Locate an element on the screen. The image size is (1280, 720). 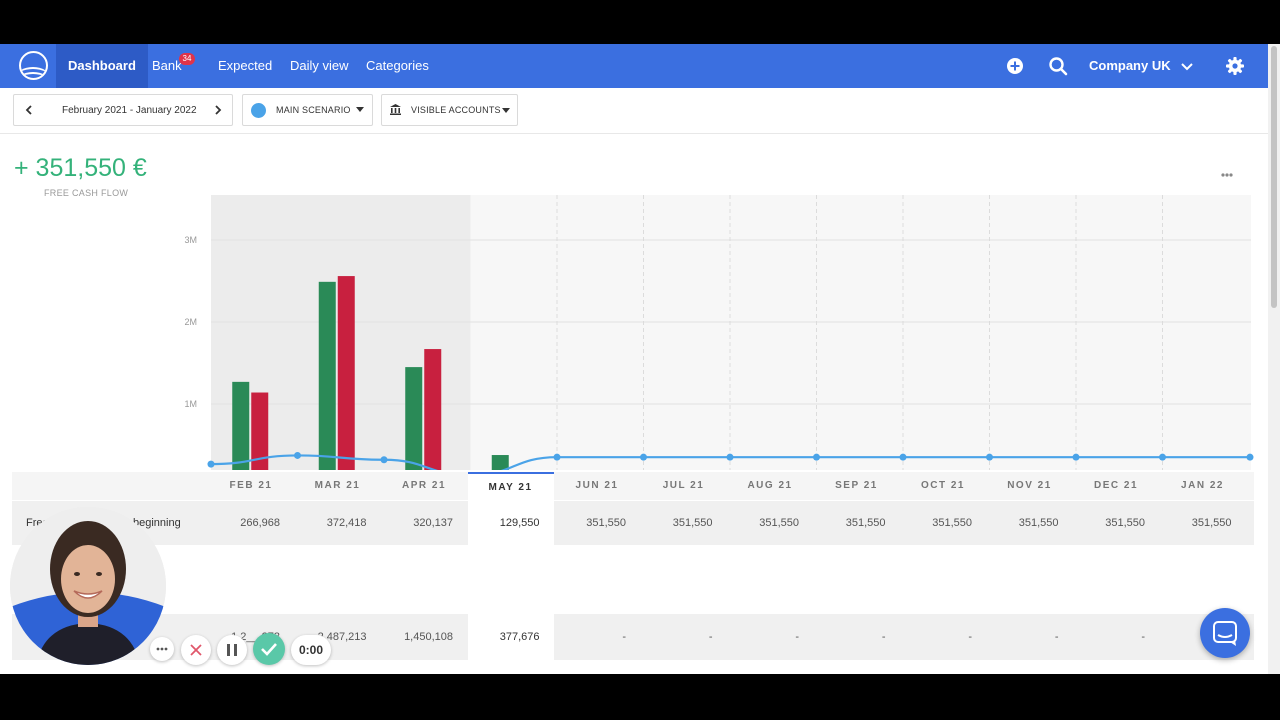
tab-dashboard: Dashboard is located at coordinates (102, 66).